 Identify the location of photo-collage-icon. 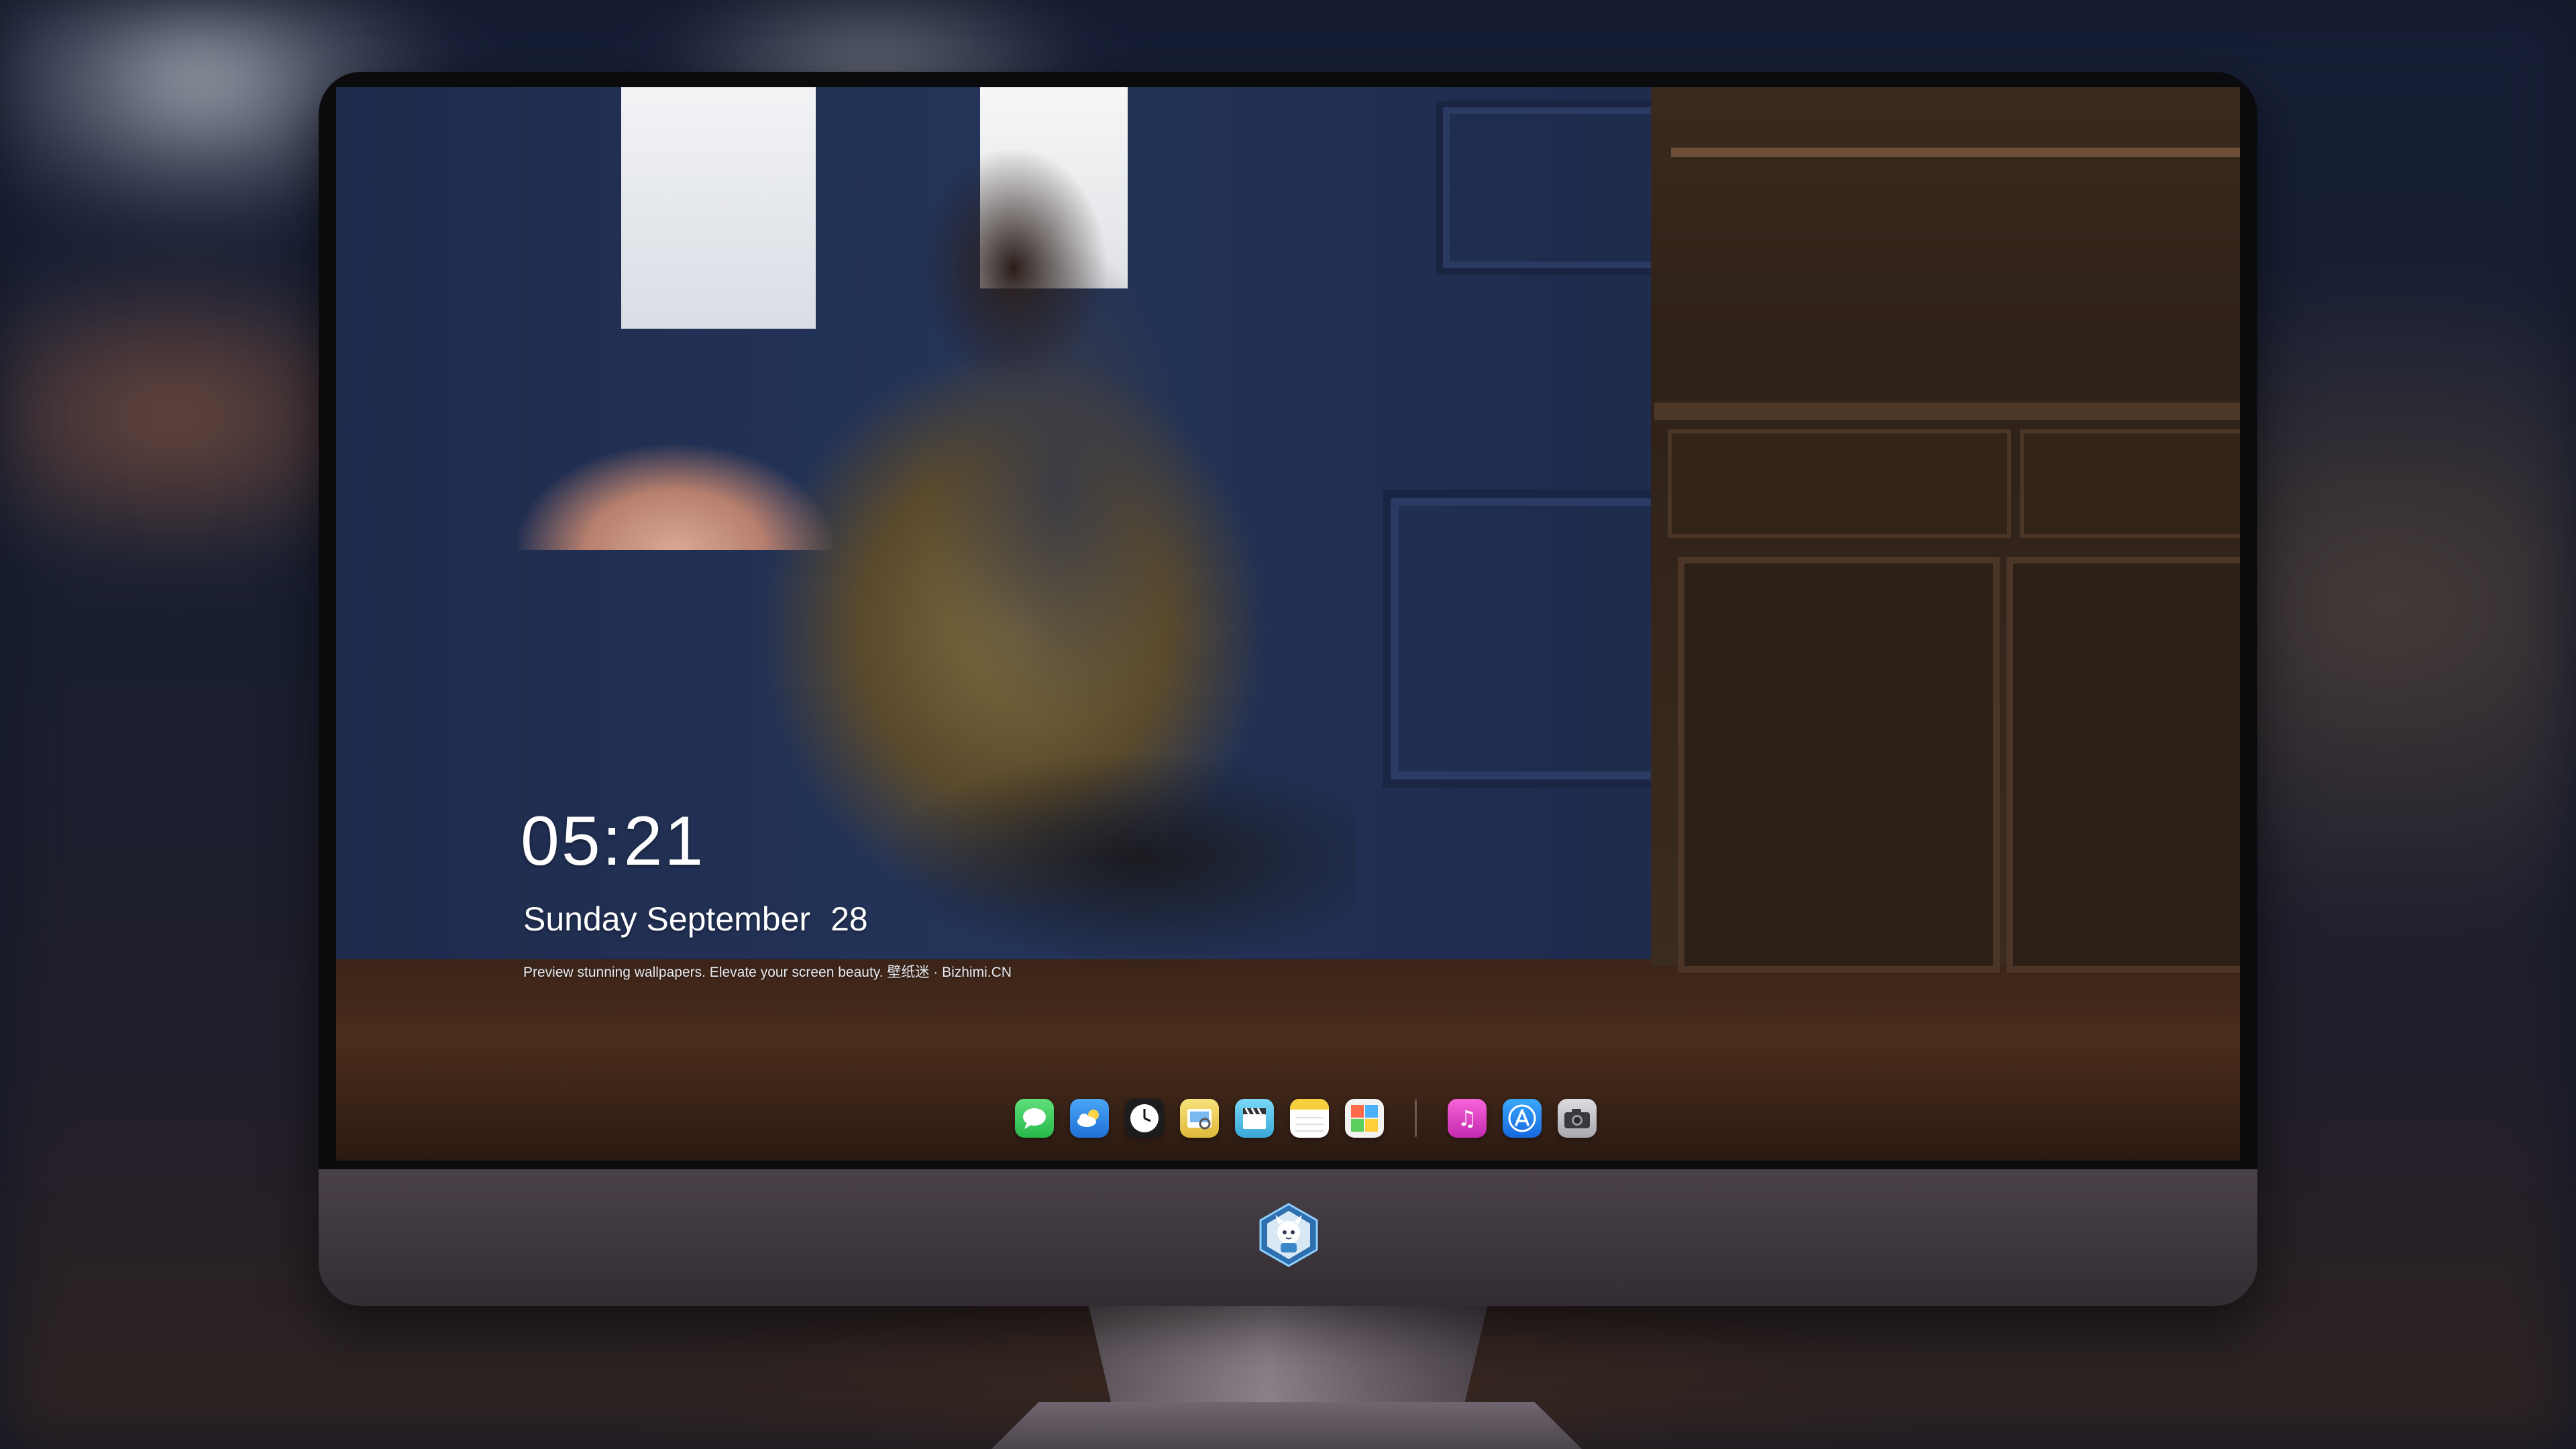
(1364, 1118).